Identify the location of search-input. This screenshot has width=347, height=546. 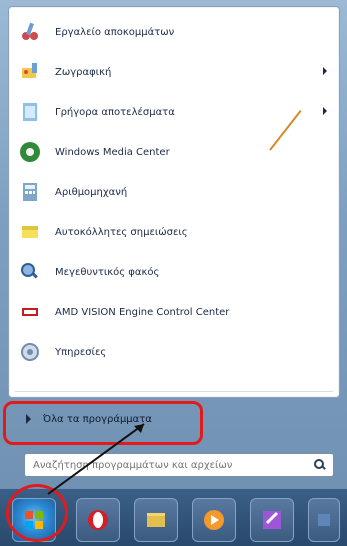
(165, 465).